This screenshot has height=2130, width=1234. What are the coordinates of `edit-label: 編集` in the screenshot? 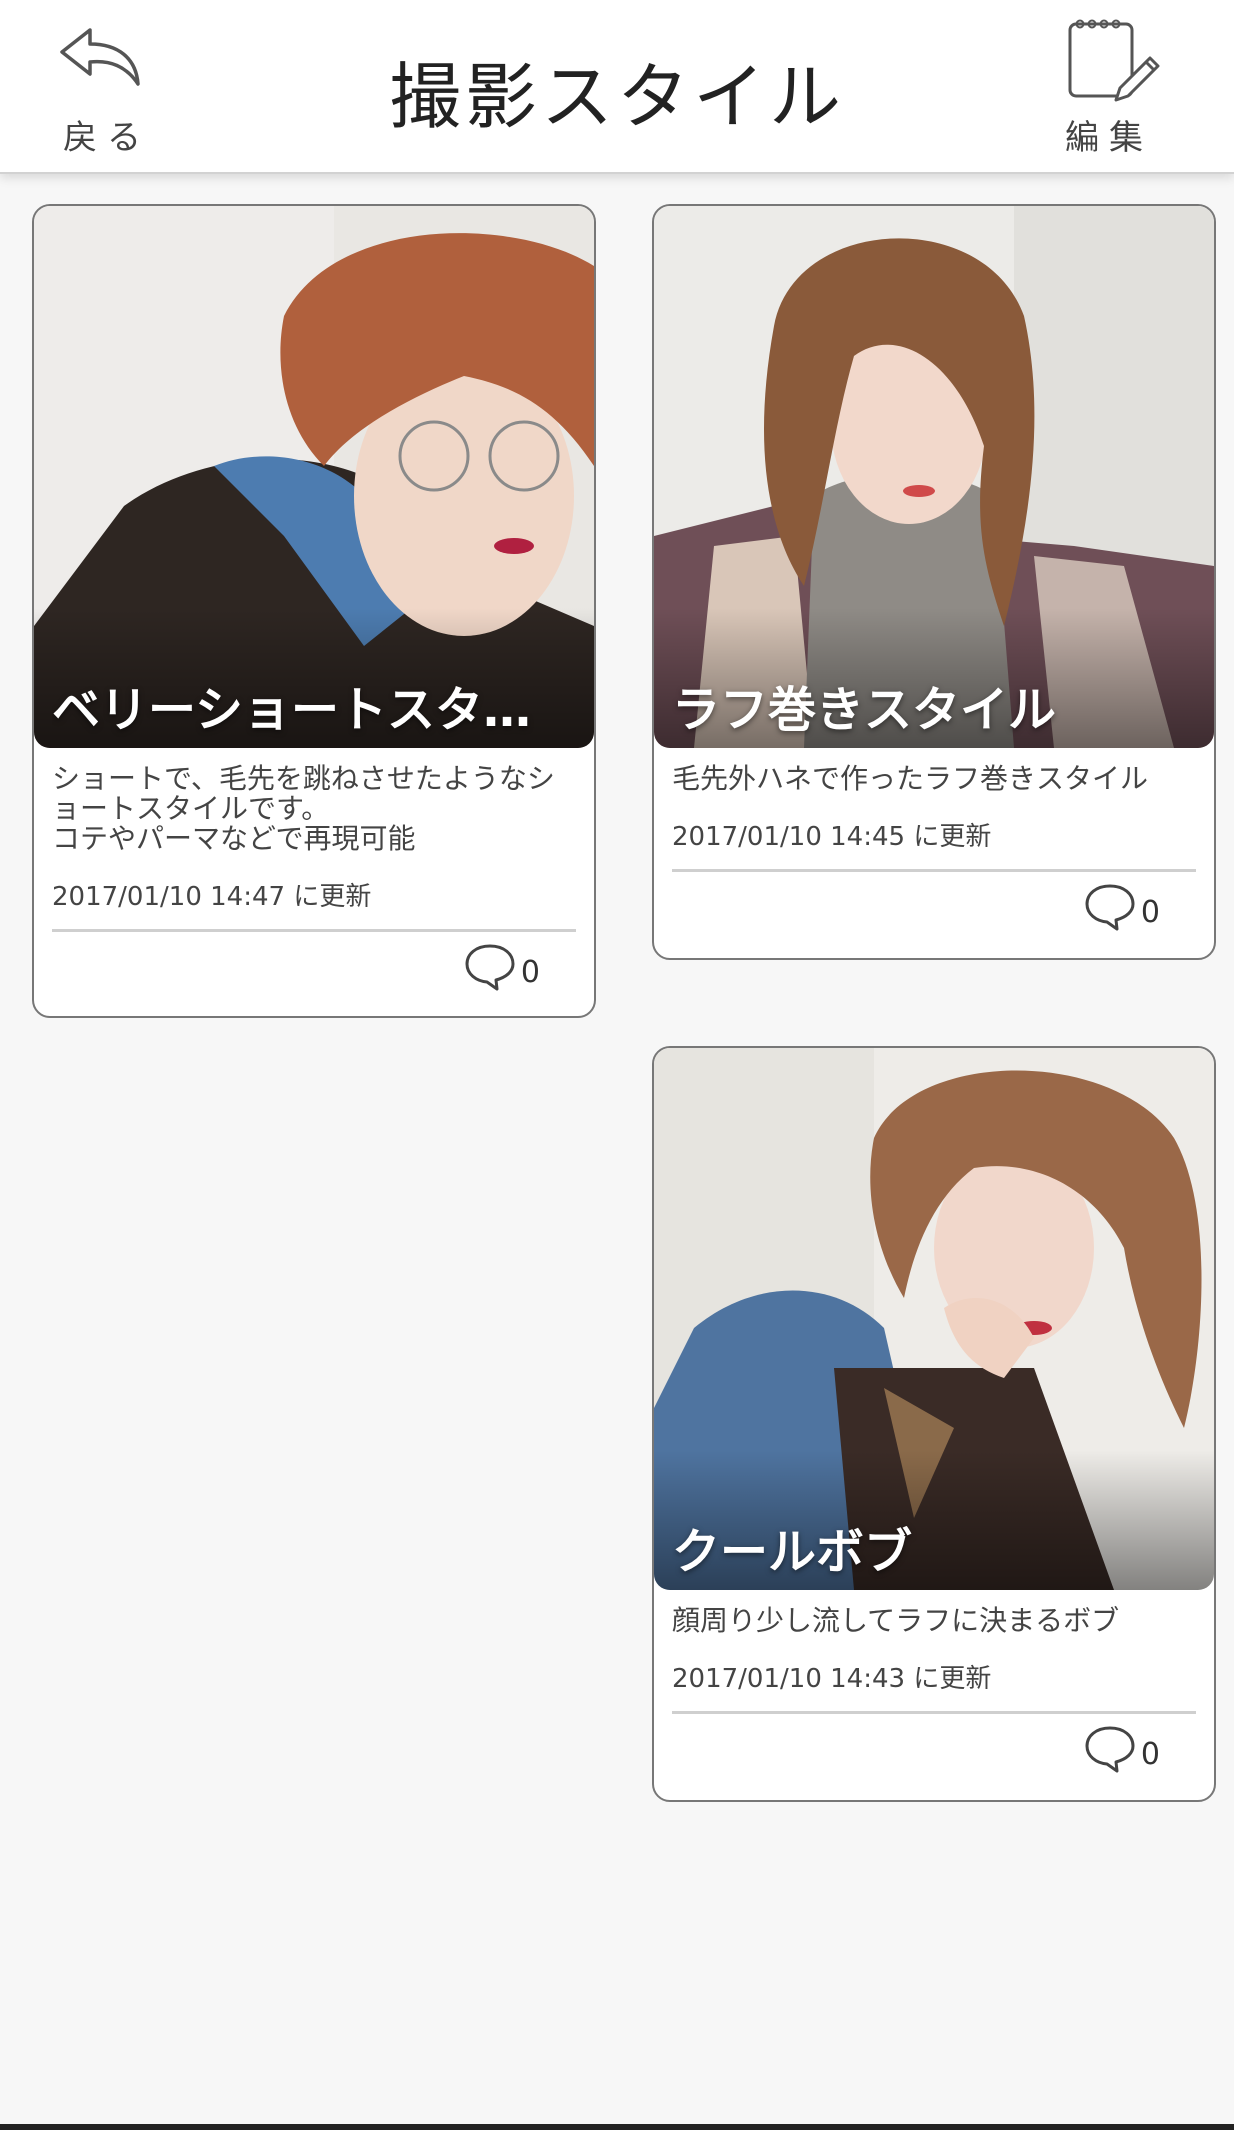 It's located at (1109, 138).